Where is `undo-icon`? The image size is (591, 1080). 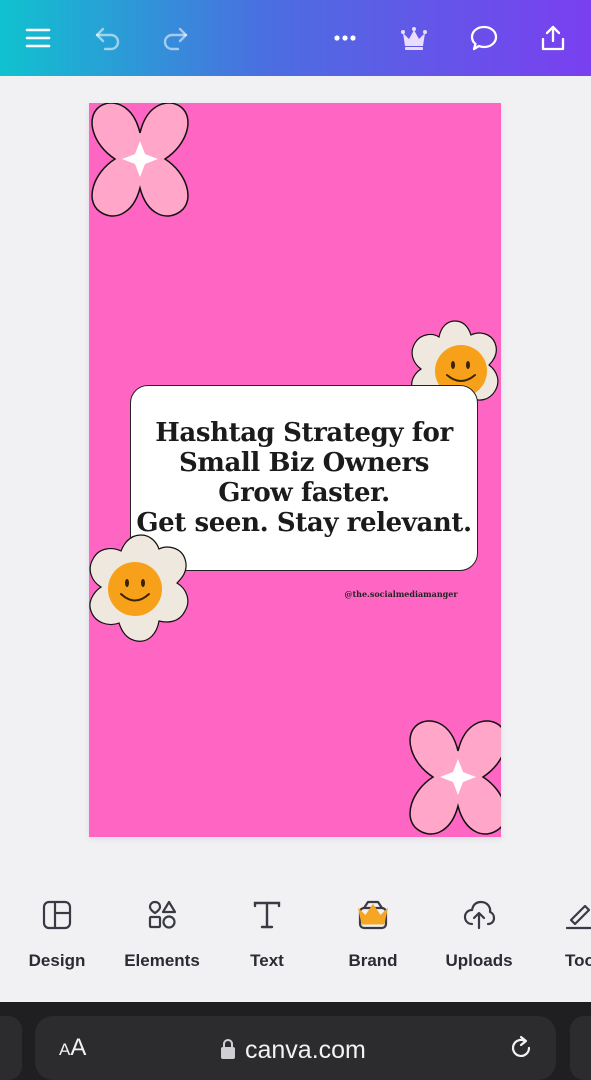
undo-icon is located at coordinates (107, 39).